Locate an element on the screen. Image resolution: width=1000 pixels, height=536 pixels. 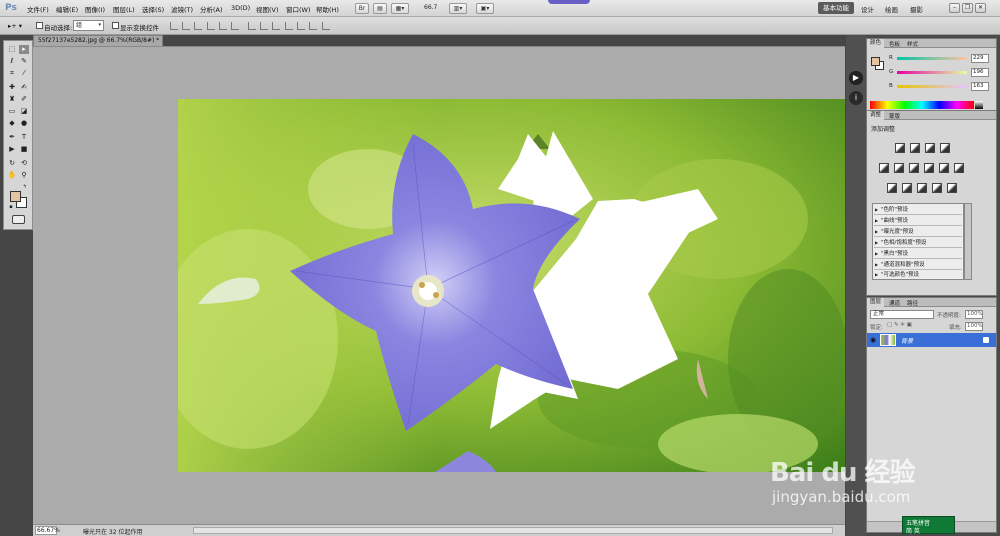
auto-select-checkbox is located at coordinates (39, 25).